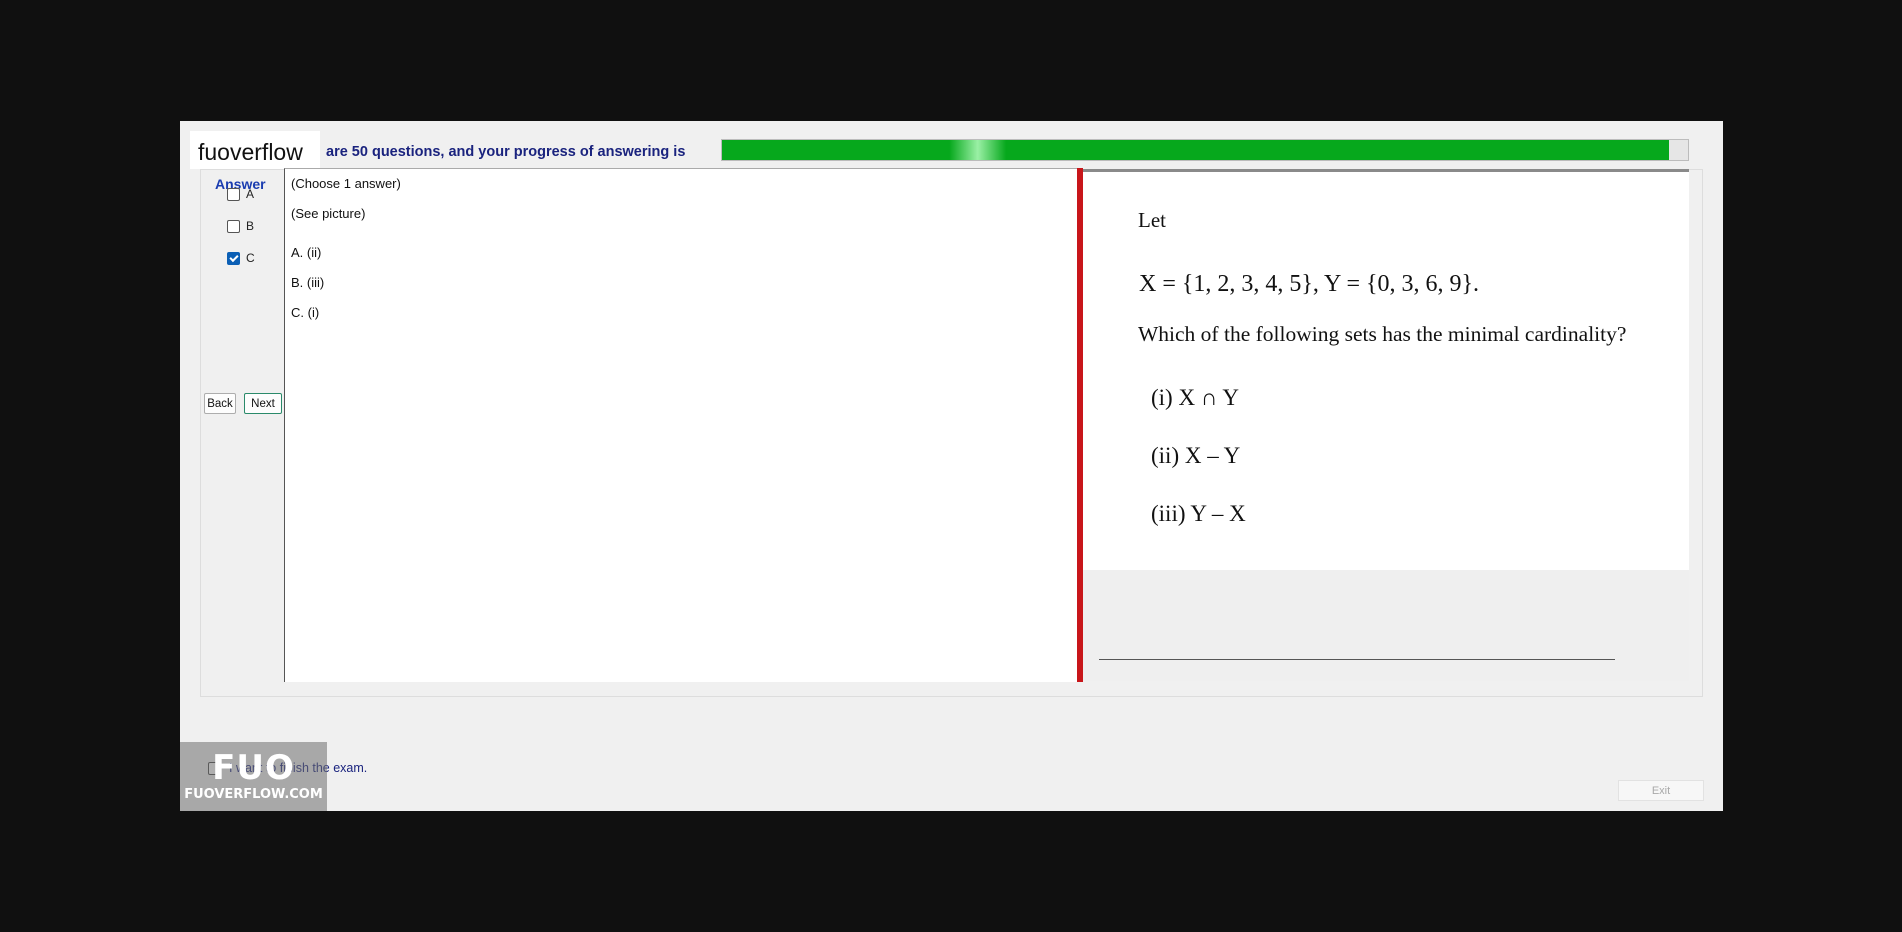 This screenshot has height=932, width=1902. I want to click on exit-button: Exit, so click(1661, 790).